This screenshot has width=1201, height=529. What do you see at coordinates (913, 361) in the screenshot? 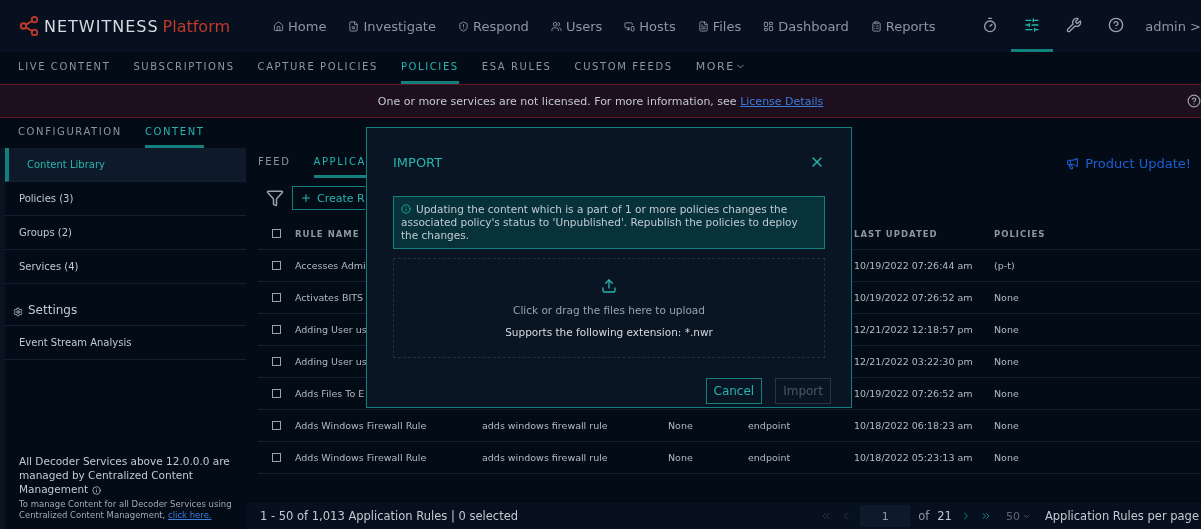
I see `table-cell: 12/21/2022 03:22:30 pm` at bounding box center [913, 361].